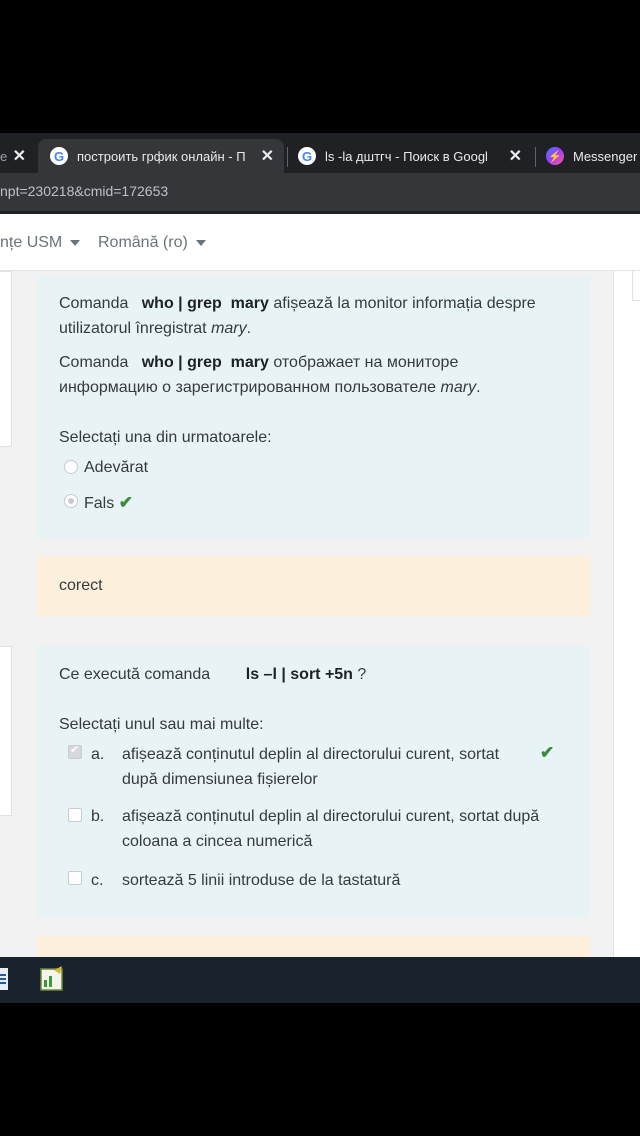 Image resolution: width=640 pixels, height=1136 pixels. What do you see at coordinates (229, 328) in the screenshot?
I see `q1-user: mary` at bounding box center [229, 328].